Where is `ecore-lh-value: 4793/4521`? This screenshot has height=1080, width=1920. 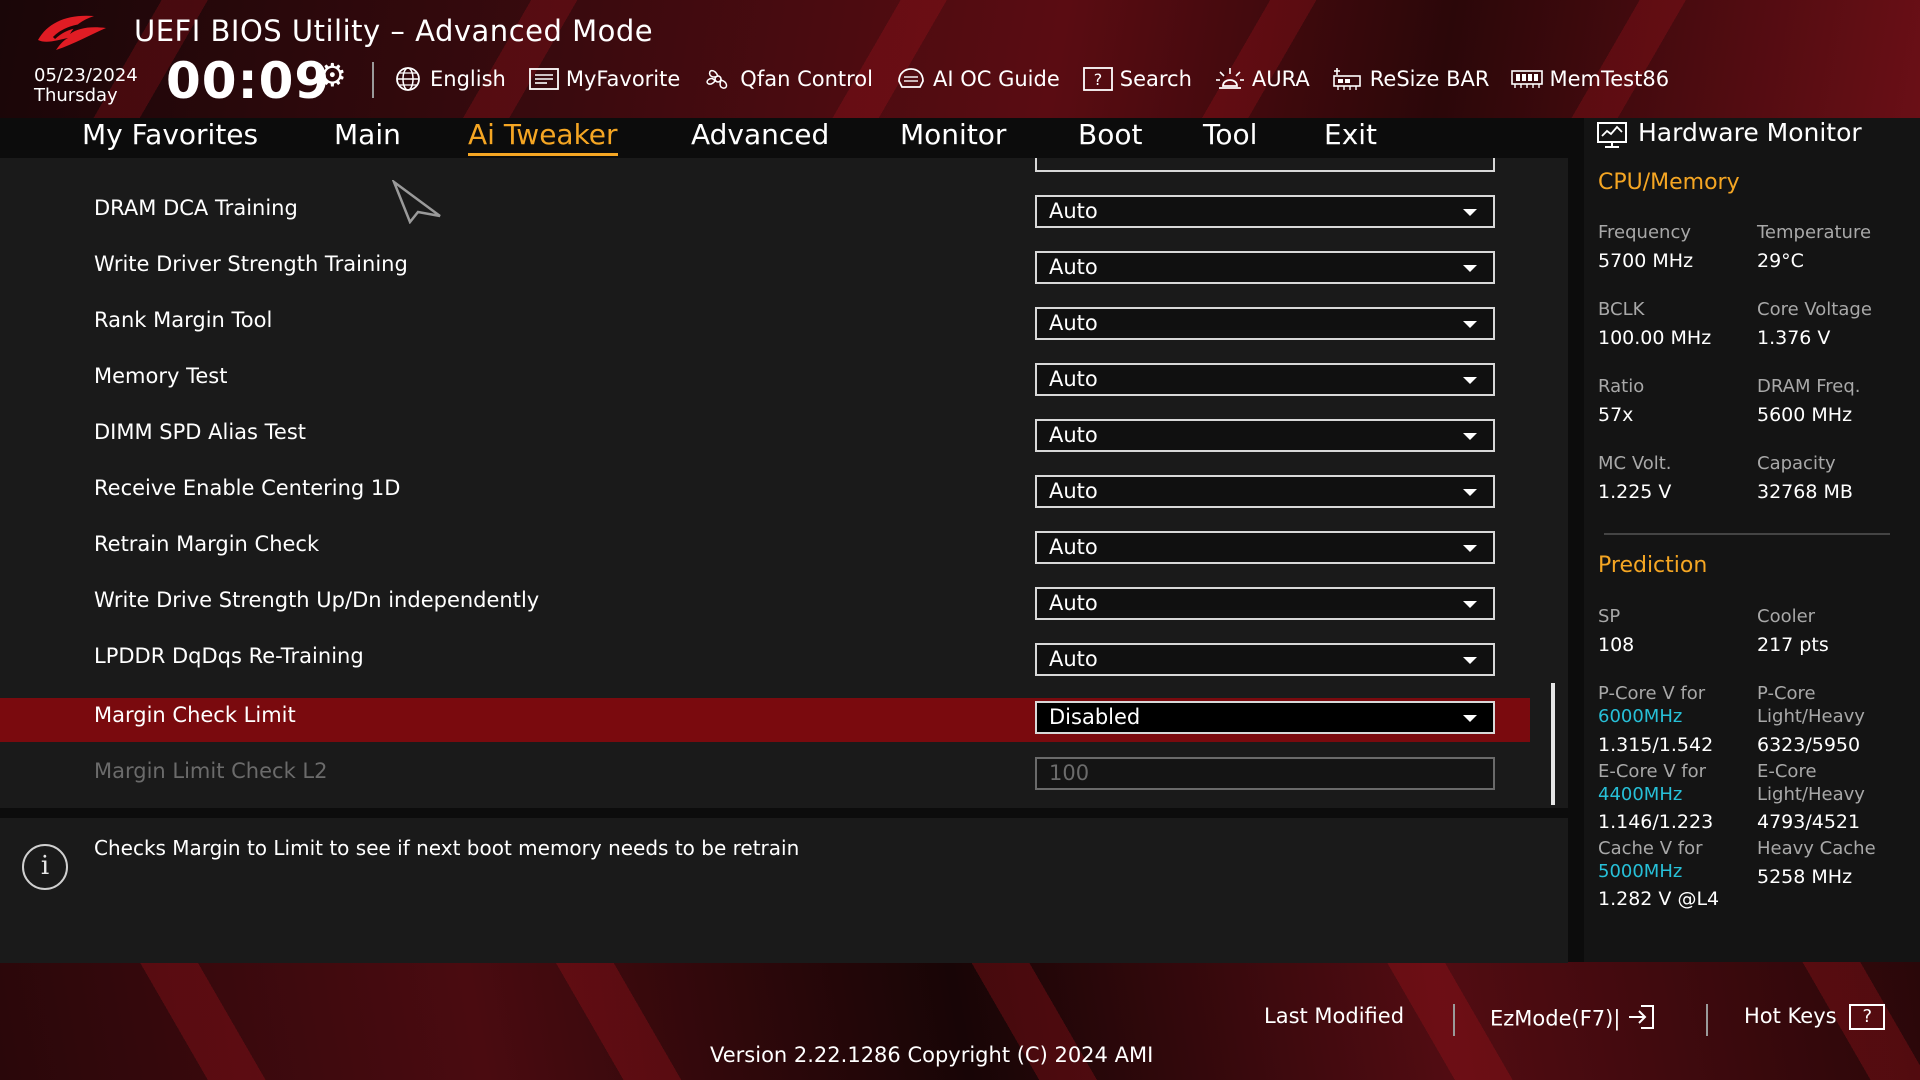 ecore-lh-value: 4793/4521 is located at coordinates (1809, 822).